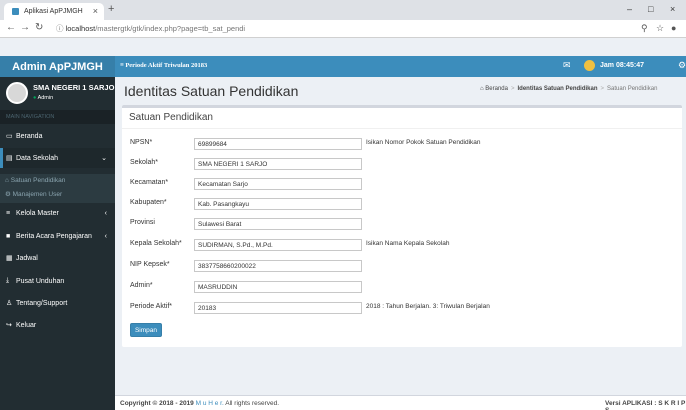  I want to click on download-icon: ⤓, so click(8, 280).